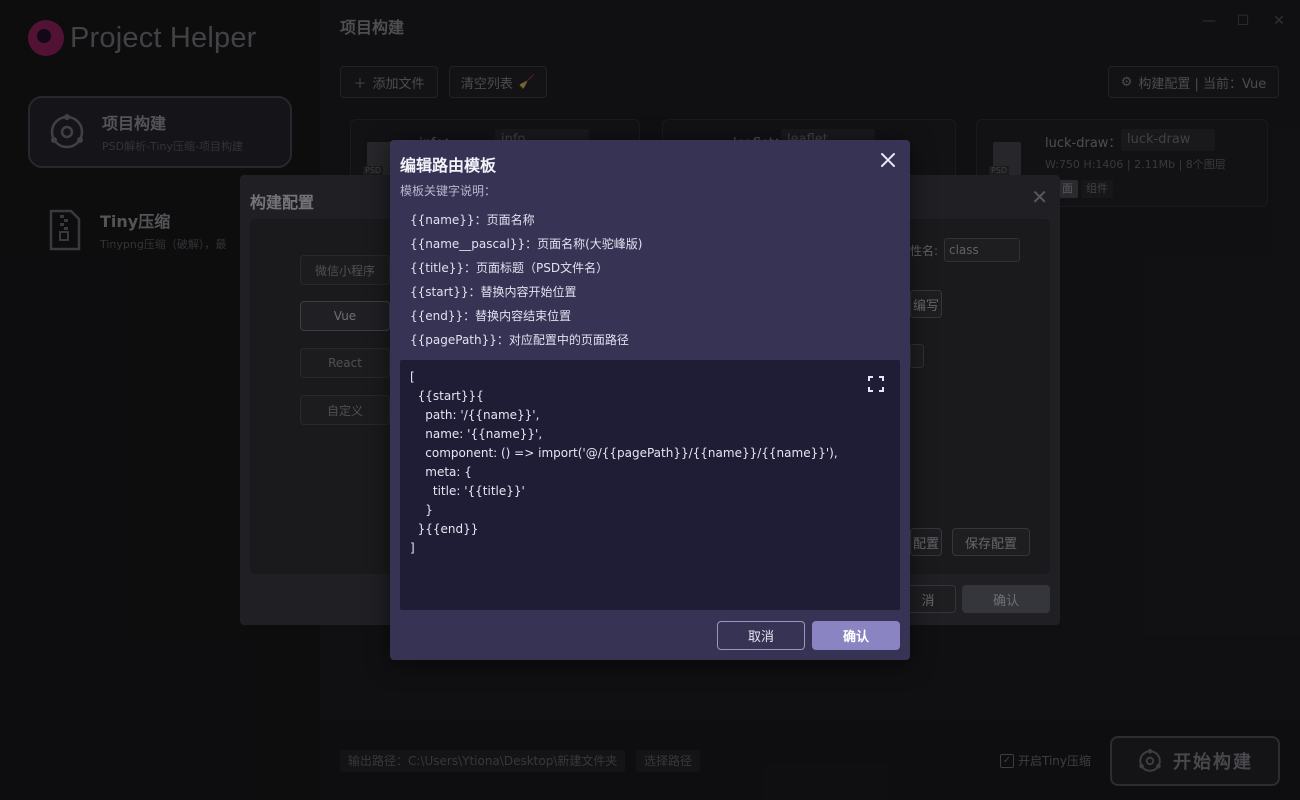  I want to click on keyword-description-label: 模板关键字说明：, so click(448, 191).